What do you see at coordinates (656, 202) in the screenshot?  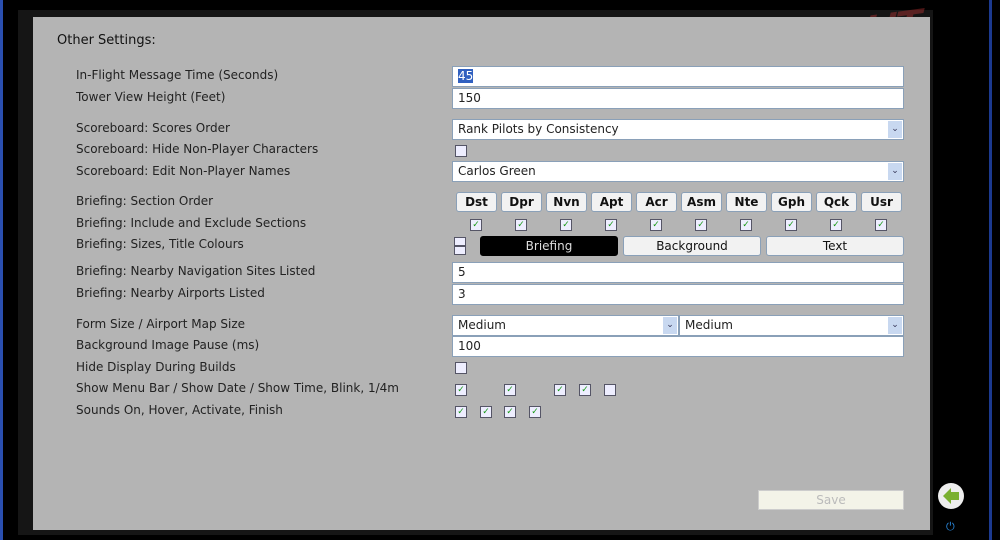 I see `section-order-button: Acr` at bounding box center [656, 202].